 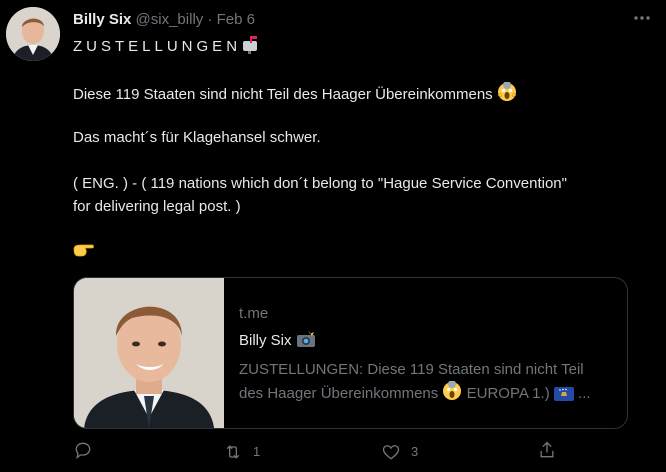 What do you see at coordinates (265, 340) in the screenshot?
I see `link-title-text: Billy Six` at bounding box center [265, 340].